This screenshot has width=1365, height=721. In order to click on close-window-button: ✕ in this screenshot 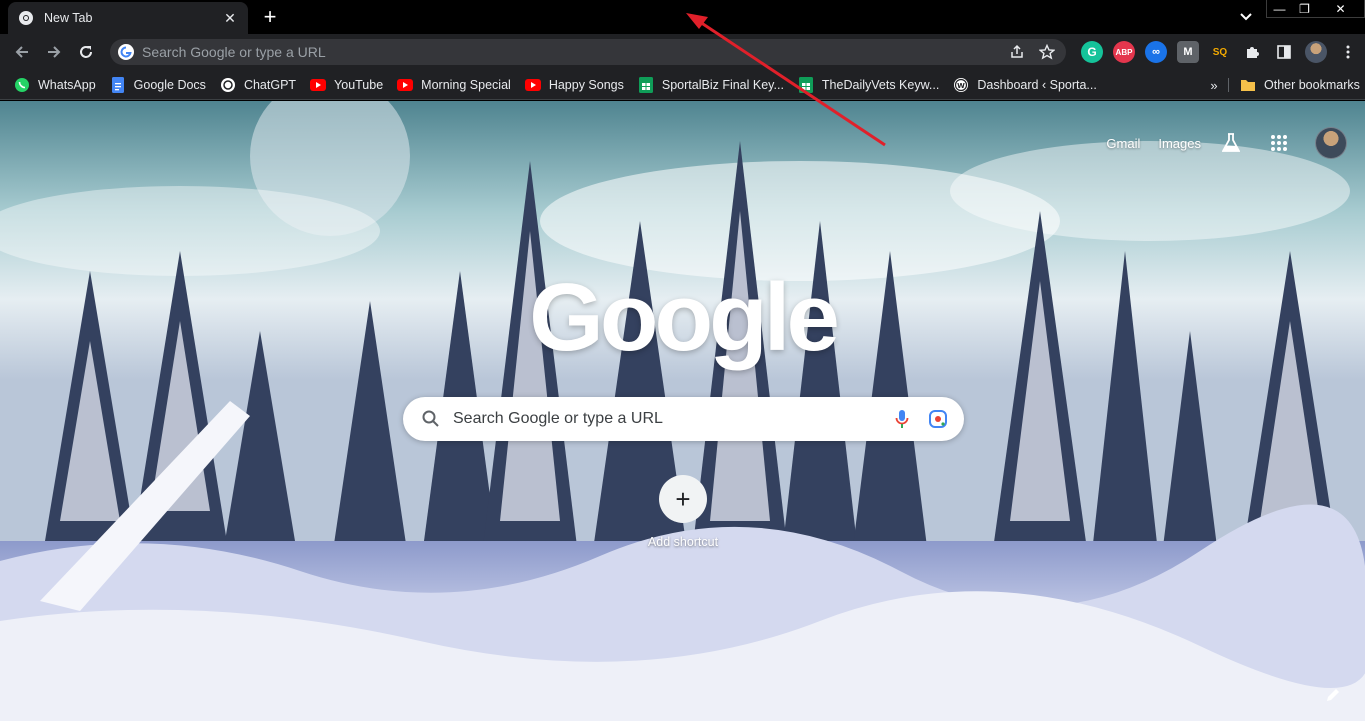, I will do `click(1340, 8)`.